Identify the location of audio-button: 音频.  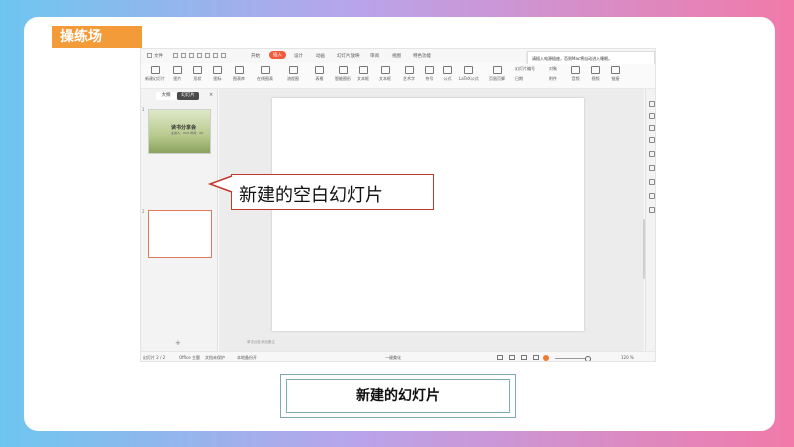
(575, 74).